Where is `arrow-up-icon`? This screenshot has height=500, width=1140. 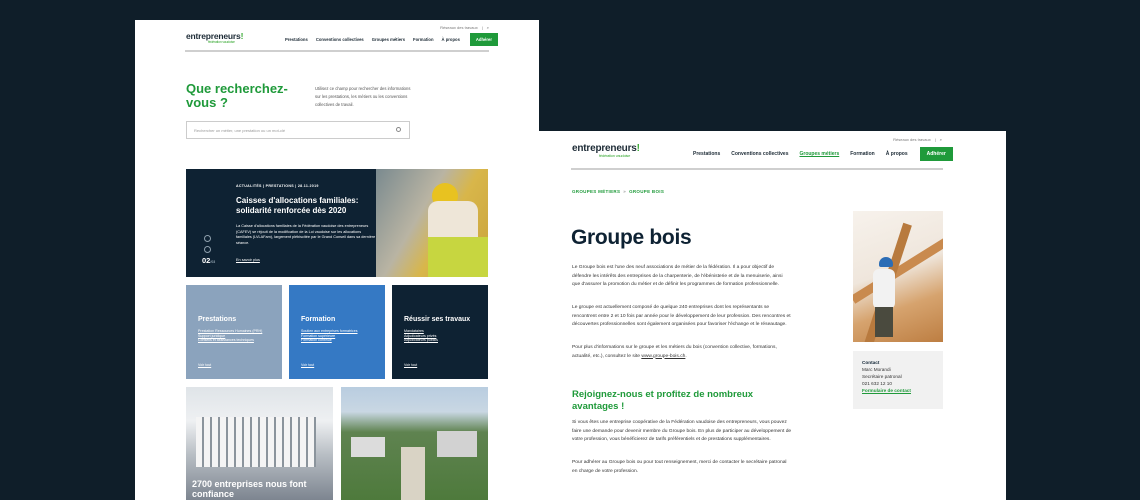 arrow-up-icon is located at coordinates (207, 238).